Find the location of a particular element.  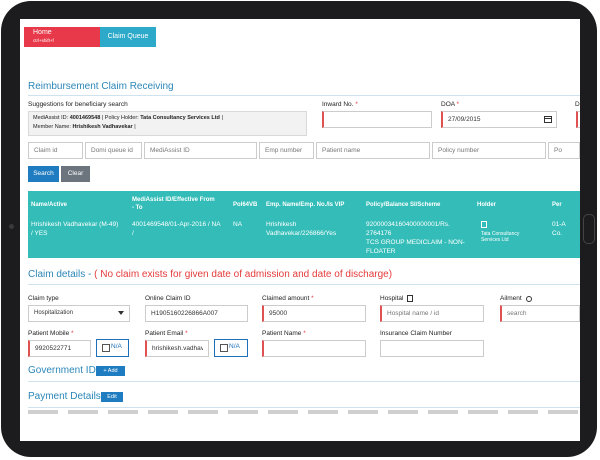

header-holder: Holder is located at coordinates (487, 205).